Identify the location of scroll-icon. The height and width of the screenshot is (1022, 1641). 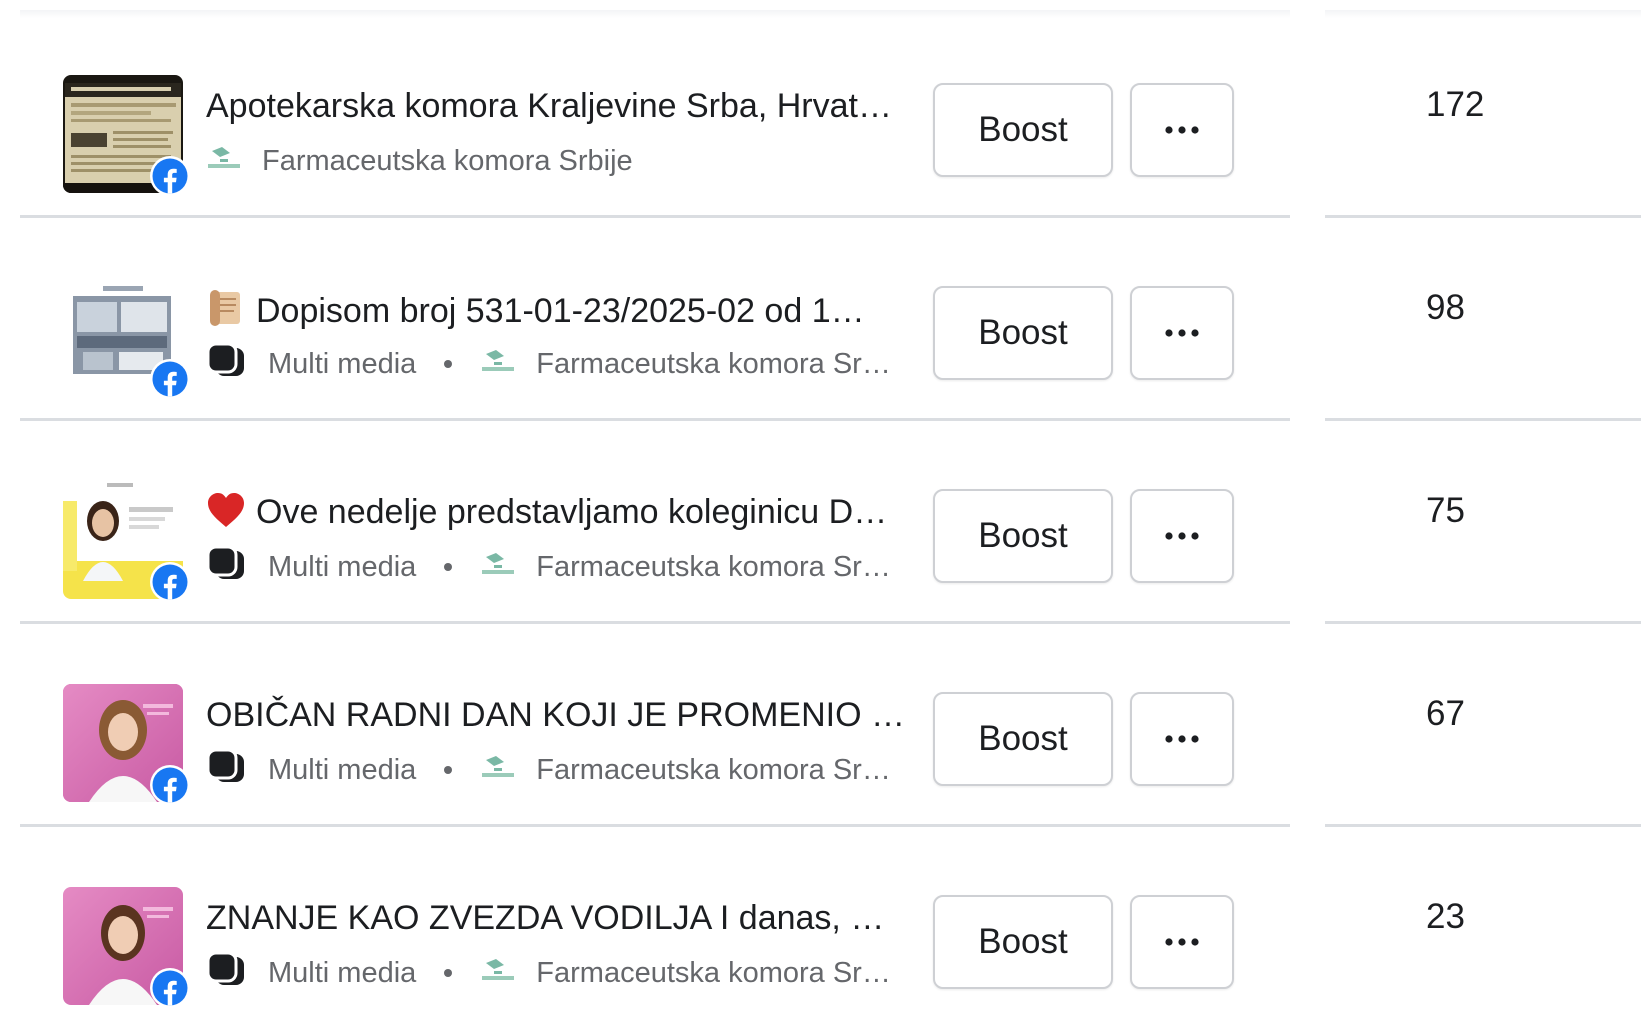
(226, 313).